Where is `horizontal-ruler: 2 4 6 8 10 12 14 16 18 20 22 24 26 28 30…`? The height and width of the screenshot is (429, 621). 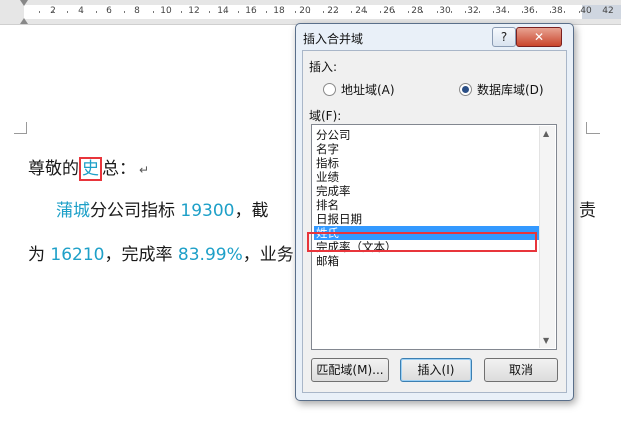
horizontal-ruler: 2 4 6 8 10 12 14 16 18 20 22 24 26 28 30… is located at coordinates (310, 12).